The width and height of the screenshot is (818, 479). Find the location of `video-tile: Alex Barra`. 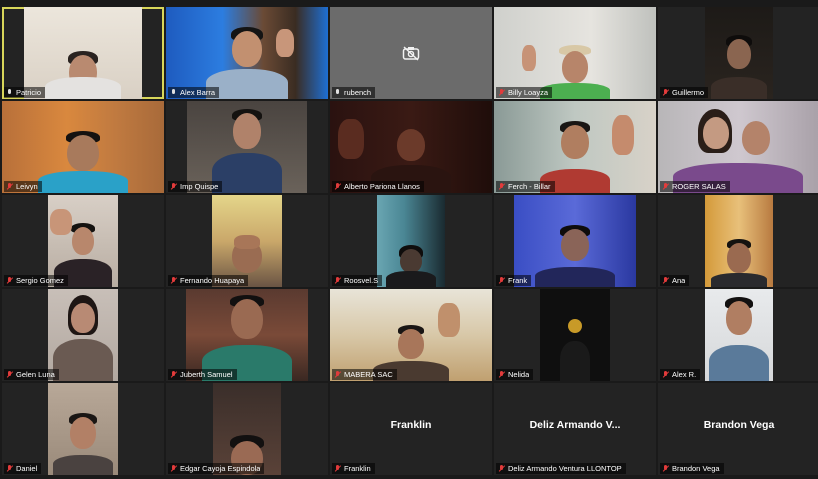

video-tile: Alex Barra is located at coordinates (247, 53).